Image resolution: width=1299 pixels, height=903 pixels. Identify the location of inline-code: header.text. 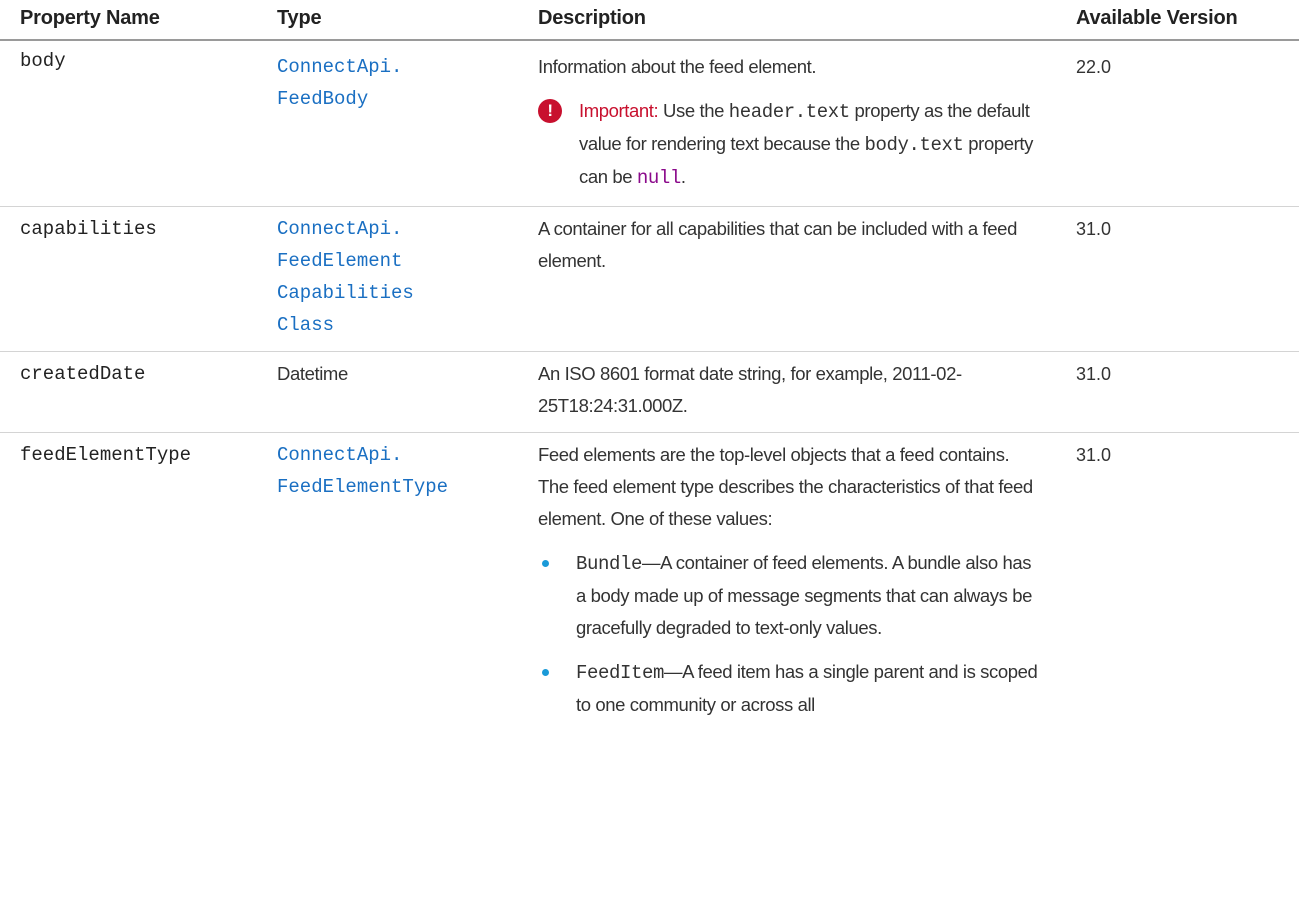
(789, 112).